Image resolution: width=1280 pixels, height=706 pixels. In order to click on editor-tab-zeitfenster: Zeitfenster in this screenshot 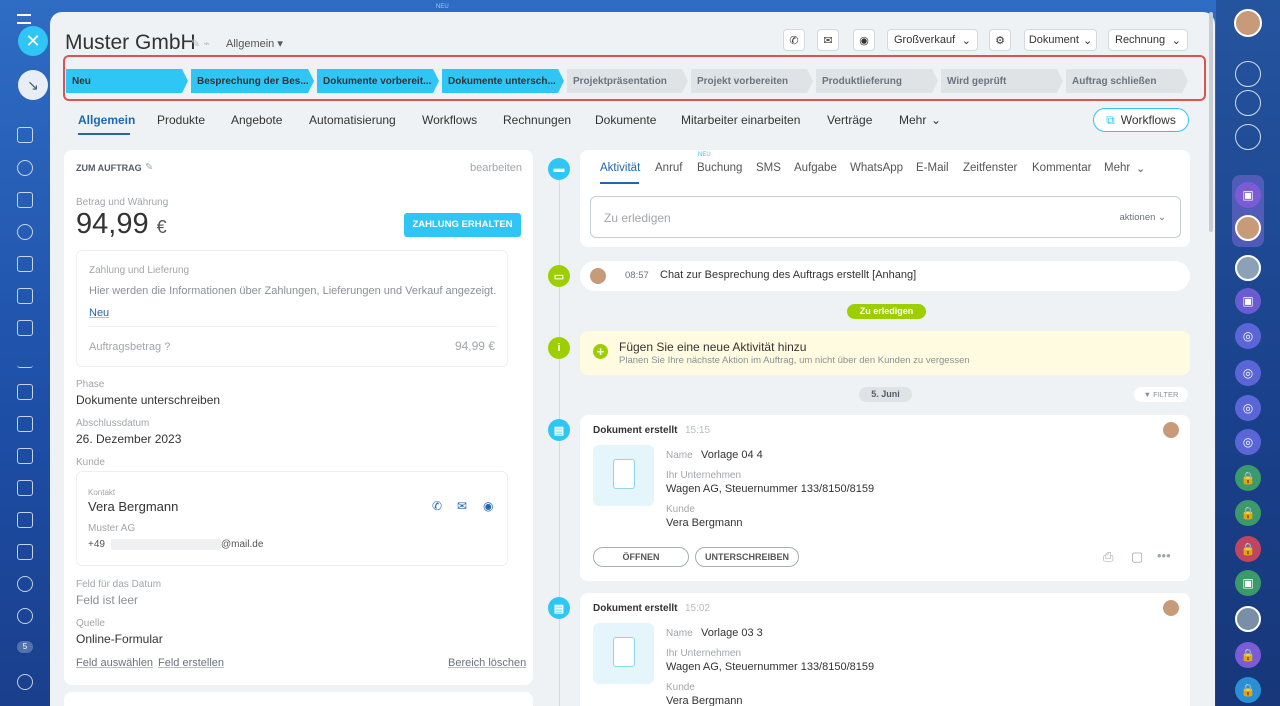, I will do `click(990, 168)`.